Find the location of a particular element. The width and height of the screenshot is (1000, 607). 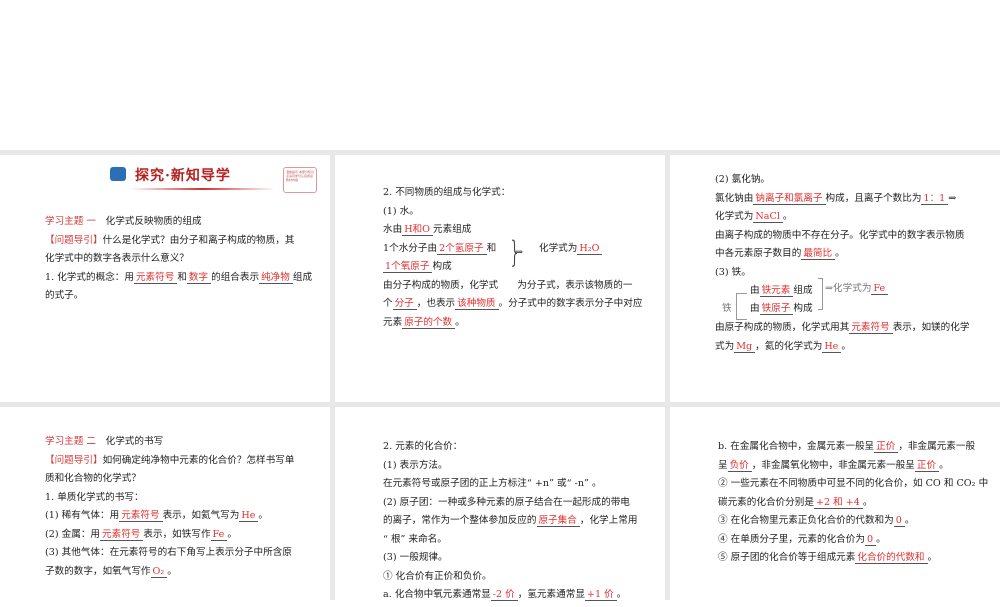

text-line: 质和化合物的化学式？ is located at coordinates (169, 479).